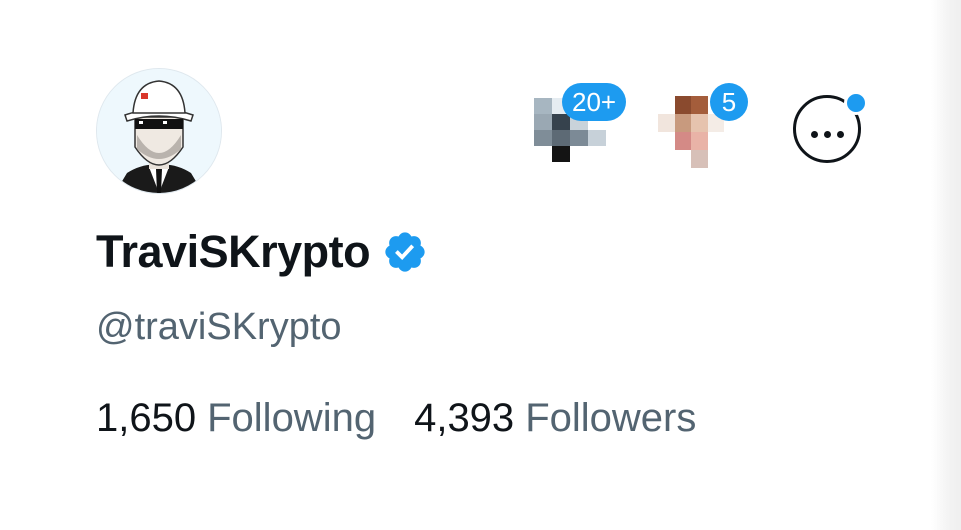  Describe the element at coordinates (233, 251) in the screenshot. I see `profile-display-name: TraviSKrypto` at that location.